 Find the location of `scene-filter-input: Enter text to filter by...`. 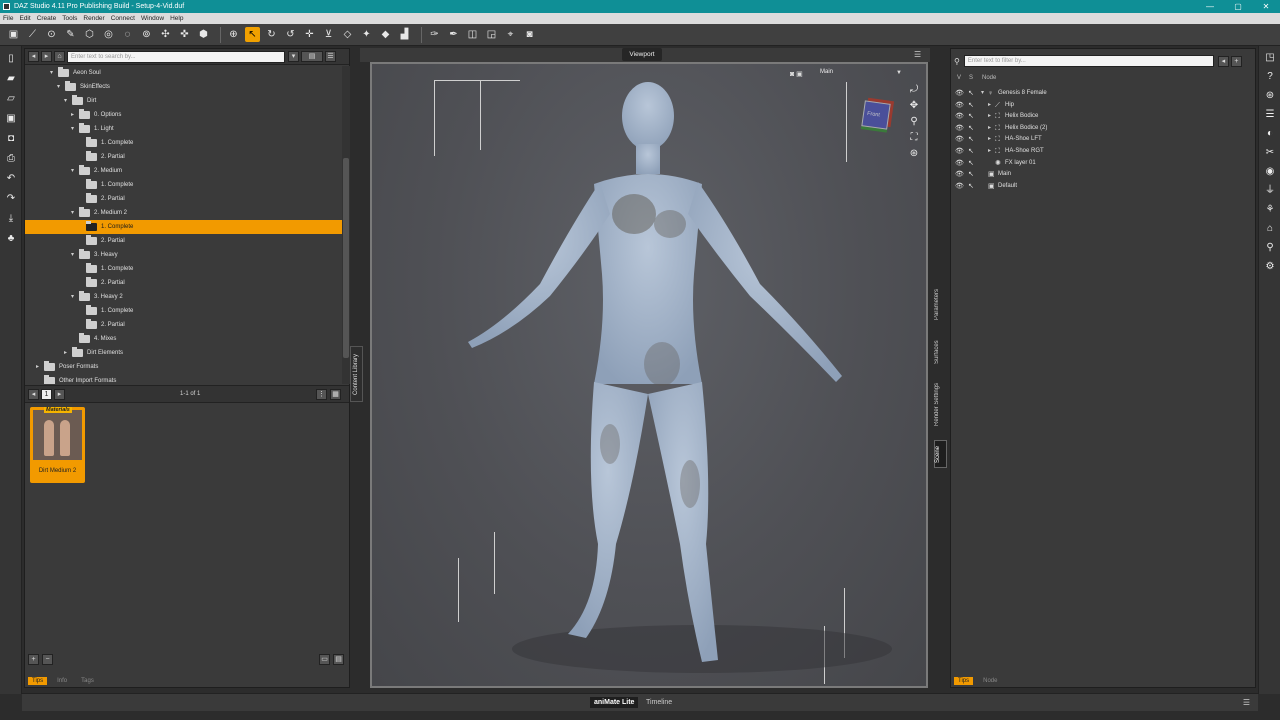

scene-filter-input: Enter text to filter by... is located at coordinates (1088, 61).